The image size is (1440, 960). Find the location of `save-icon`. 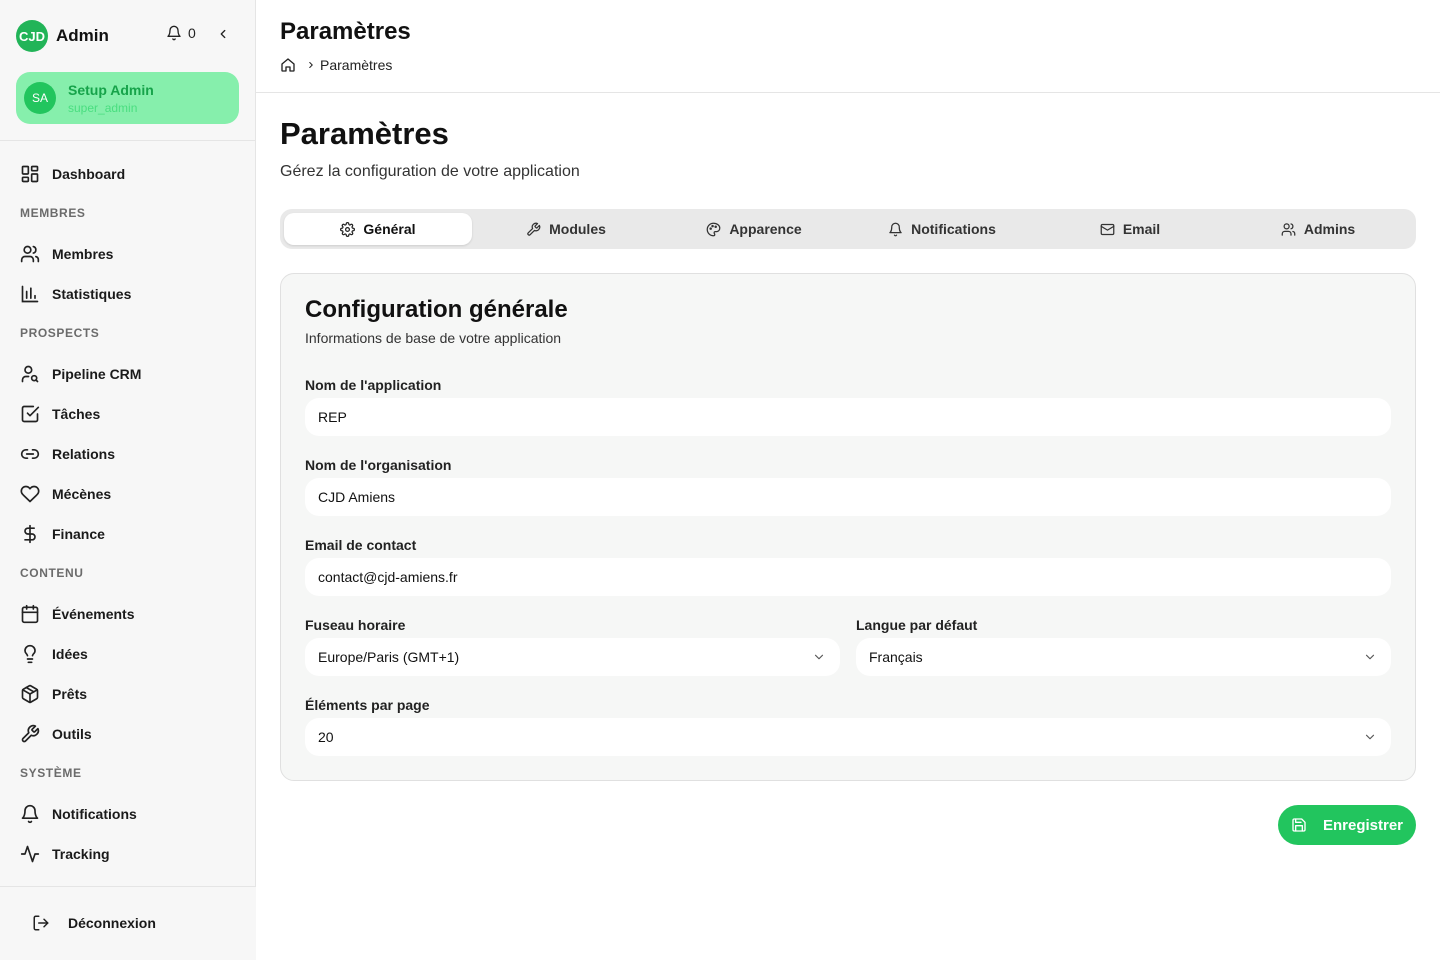

save-icon is located at coordinates (1299, 825).